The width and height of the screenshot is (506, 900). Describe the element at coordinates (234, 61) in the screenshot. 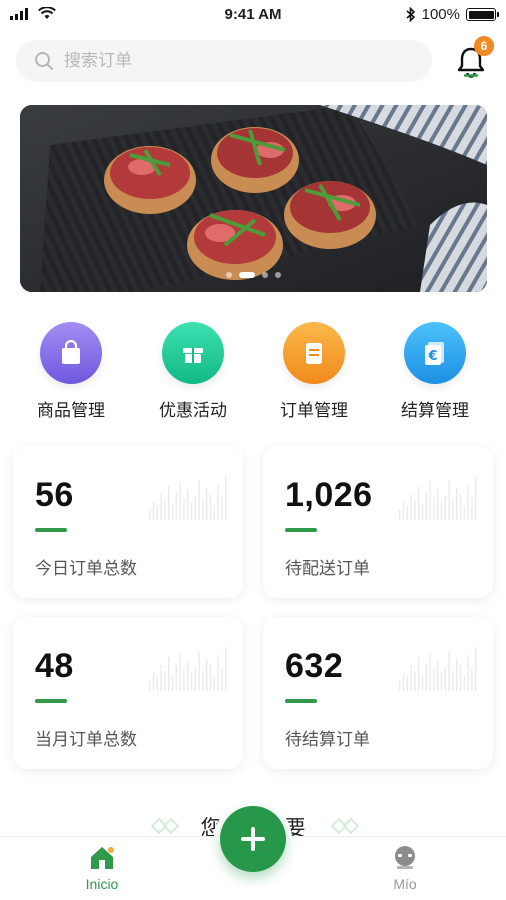

I see `search-input` at that location.